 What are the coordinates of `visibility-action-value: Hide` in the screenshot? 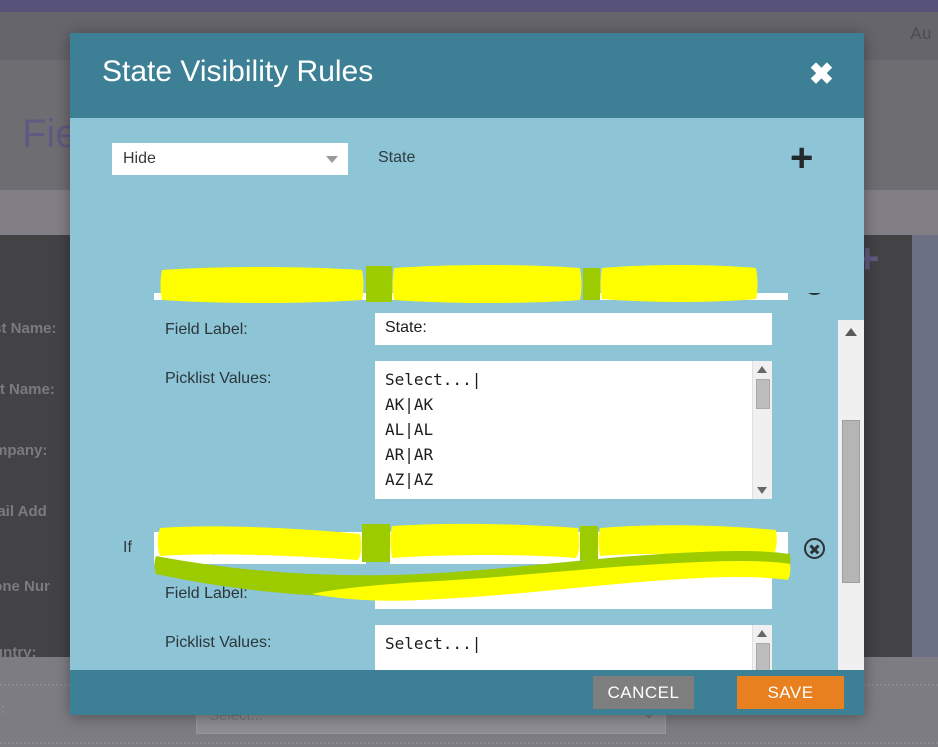 It's located at (139, 158).